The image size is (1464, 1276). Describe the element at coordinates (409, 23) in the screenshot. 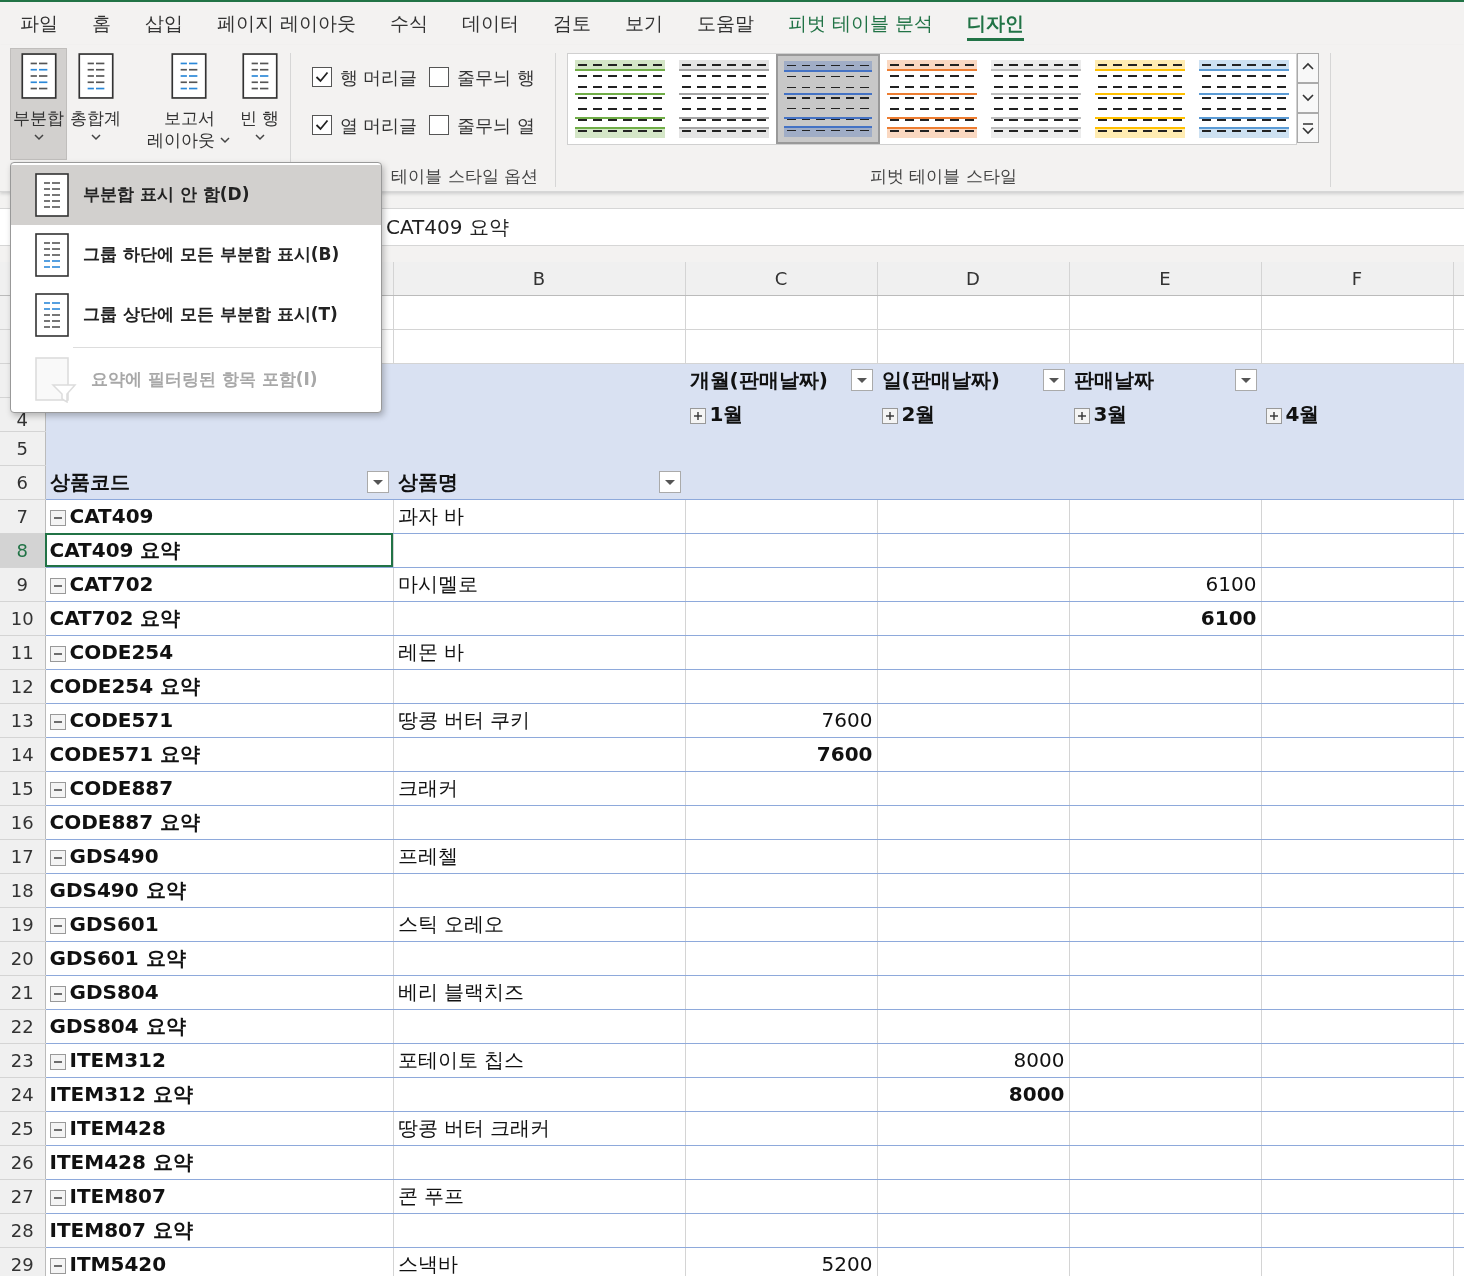

I see `ribbon-tab: 수식` at that location.